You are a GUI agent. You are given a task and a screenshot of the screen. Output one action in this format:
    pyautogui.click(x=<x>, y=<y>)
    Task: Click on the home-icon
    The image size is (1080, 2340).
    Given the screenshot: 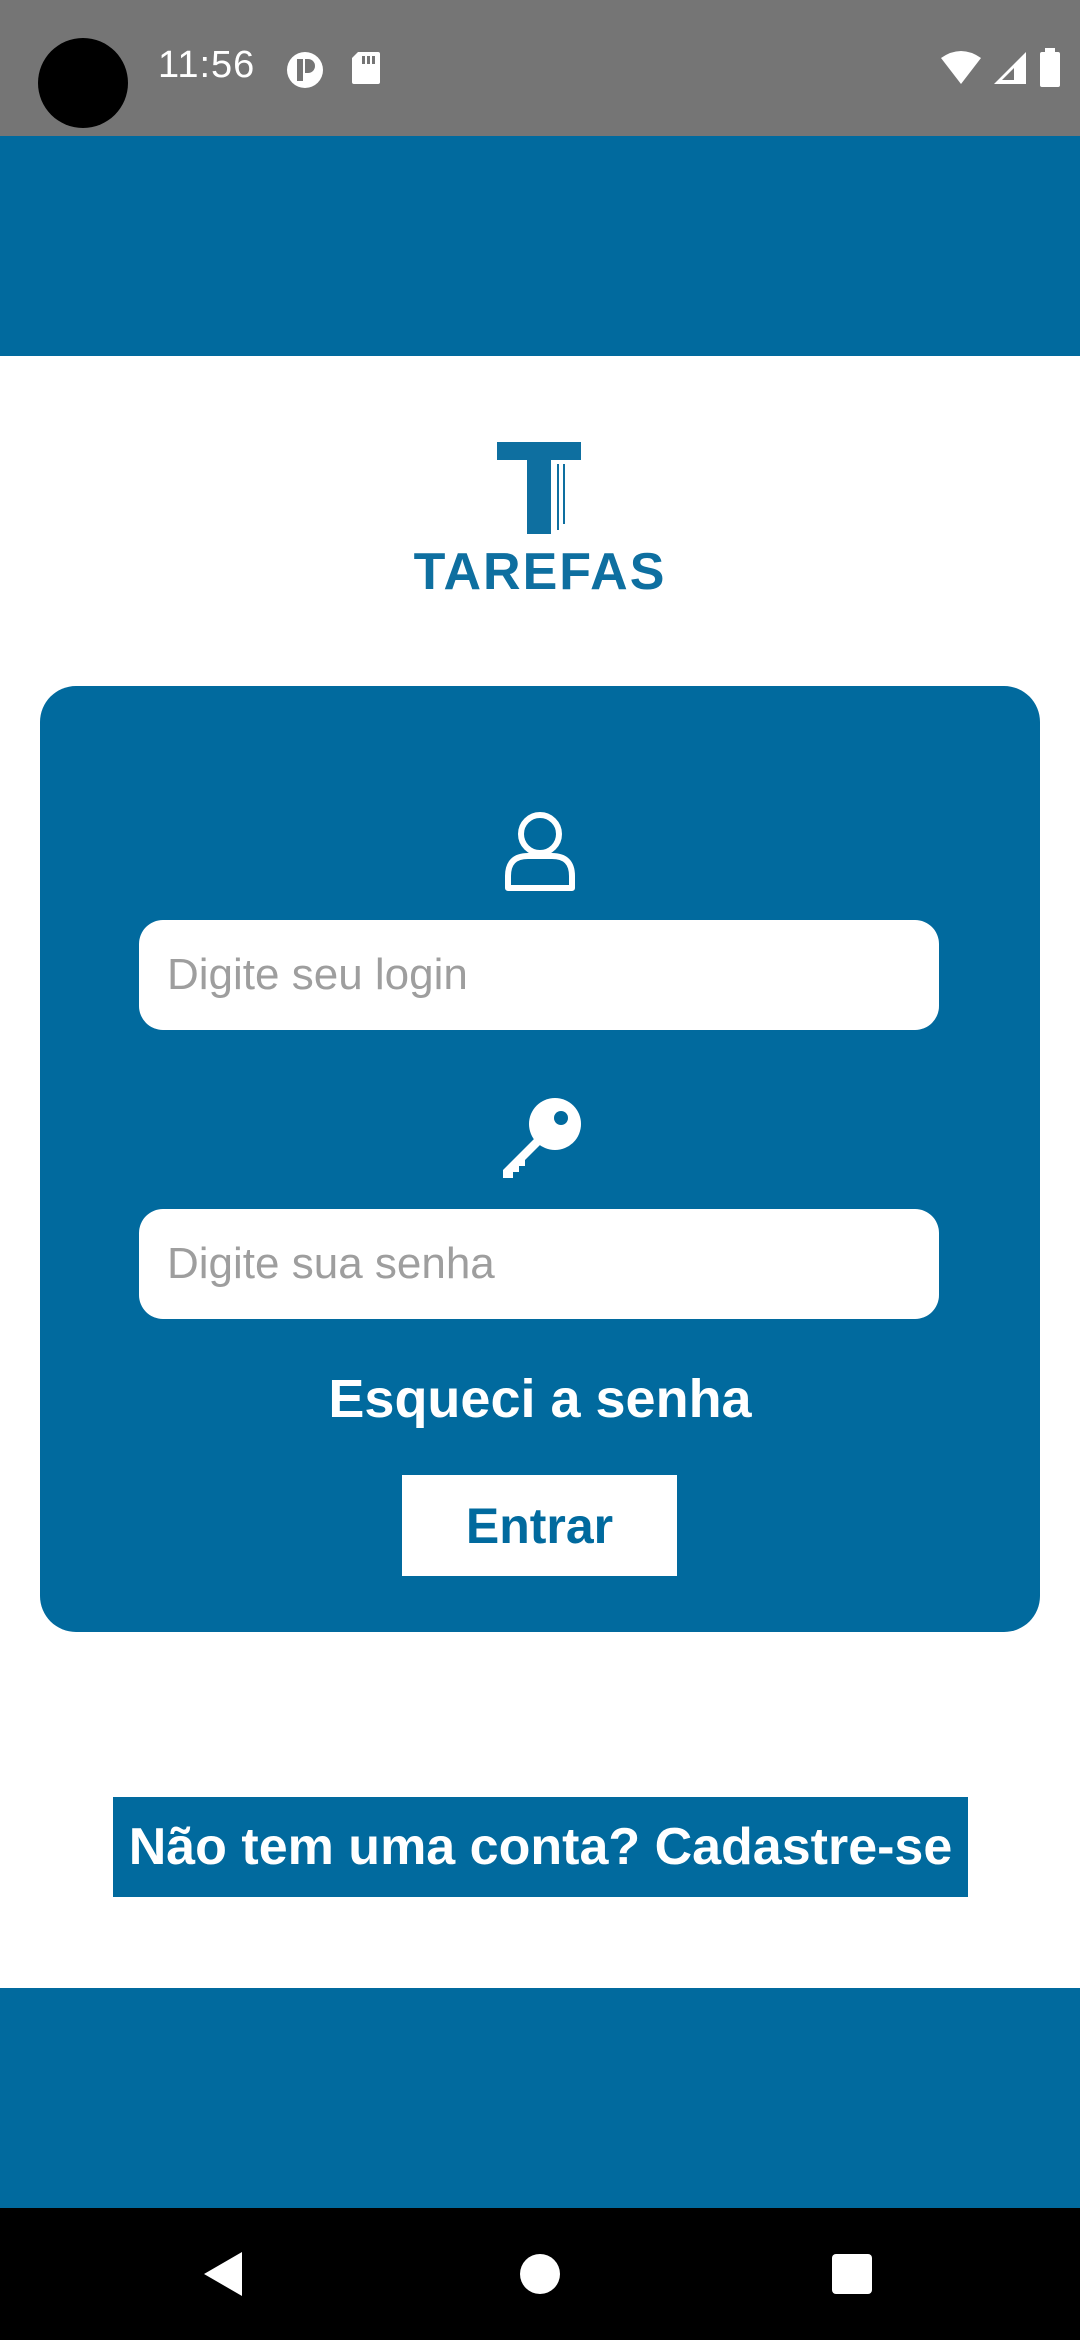 What is the action you would take?
    pyautogui.click(x=540, y=2276)
    